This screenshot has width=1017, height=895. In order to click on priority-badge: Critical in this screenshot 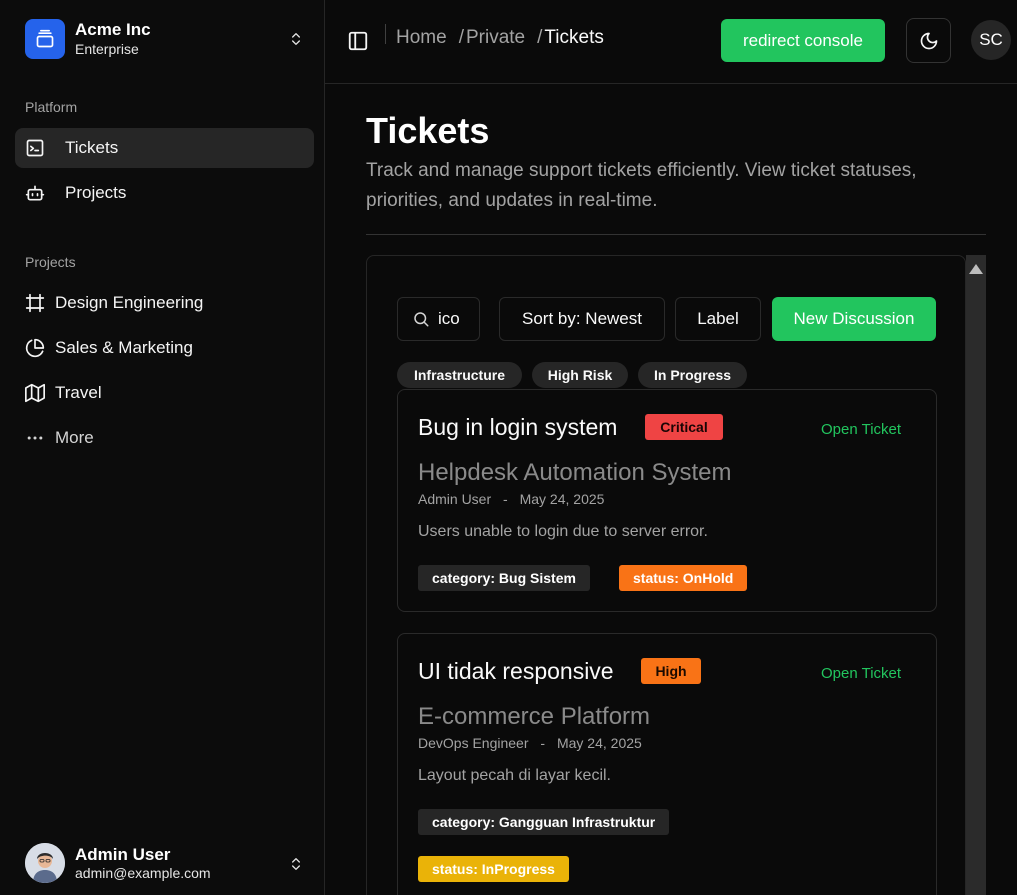, I will do `click(684, 427)`.